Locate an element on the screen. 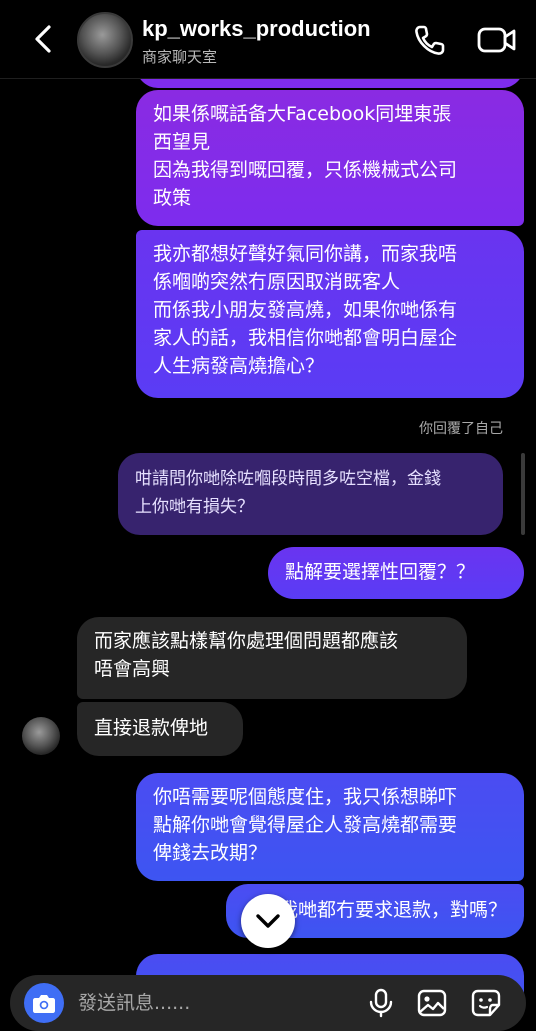 This screenshot has height=1031, width=536. message-input is located at coordinates (213, 1003).